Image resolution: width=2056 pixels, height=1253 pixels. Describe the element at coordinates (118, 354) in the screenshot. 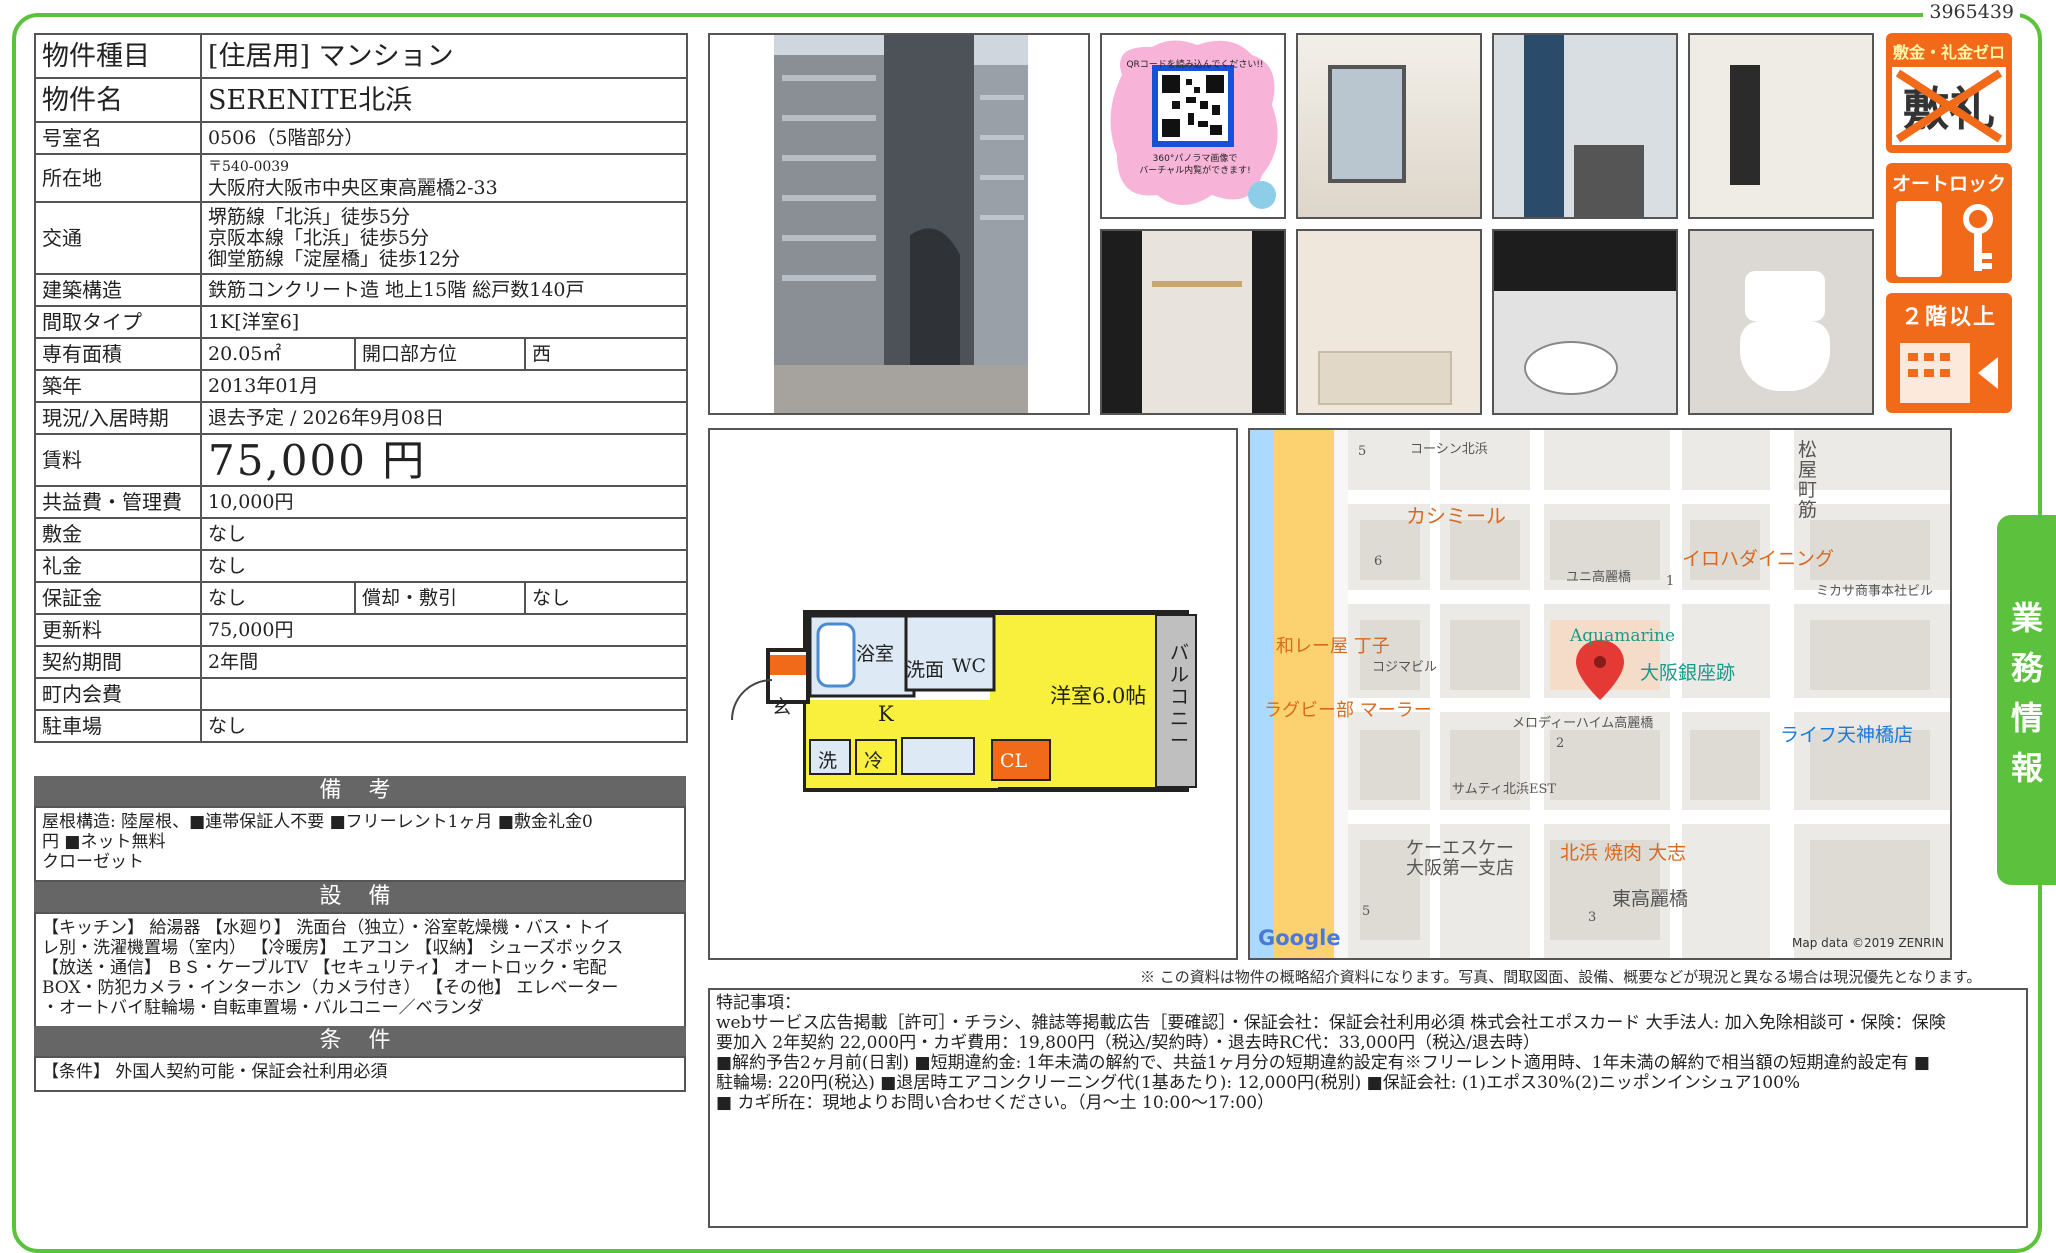

I see `area-label: 専有面積` at that location.